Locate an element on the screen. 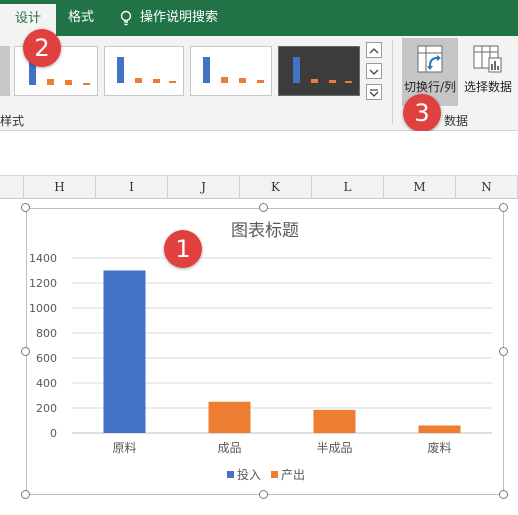 Image resolution: width=518 pixels, height=515 pixels. legend-swatch-input is located at coordinates (230, 474).